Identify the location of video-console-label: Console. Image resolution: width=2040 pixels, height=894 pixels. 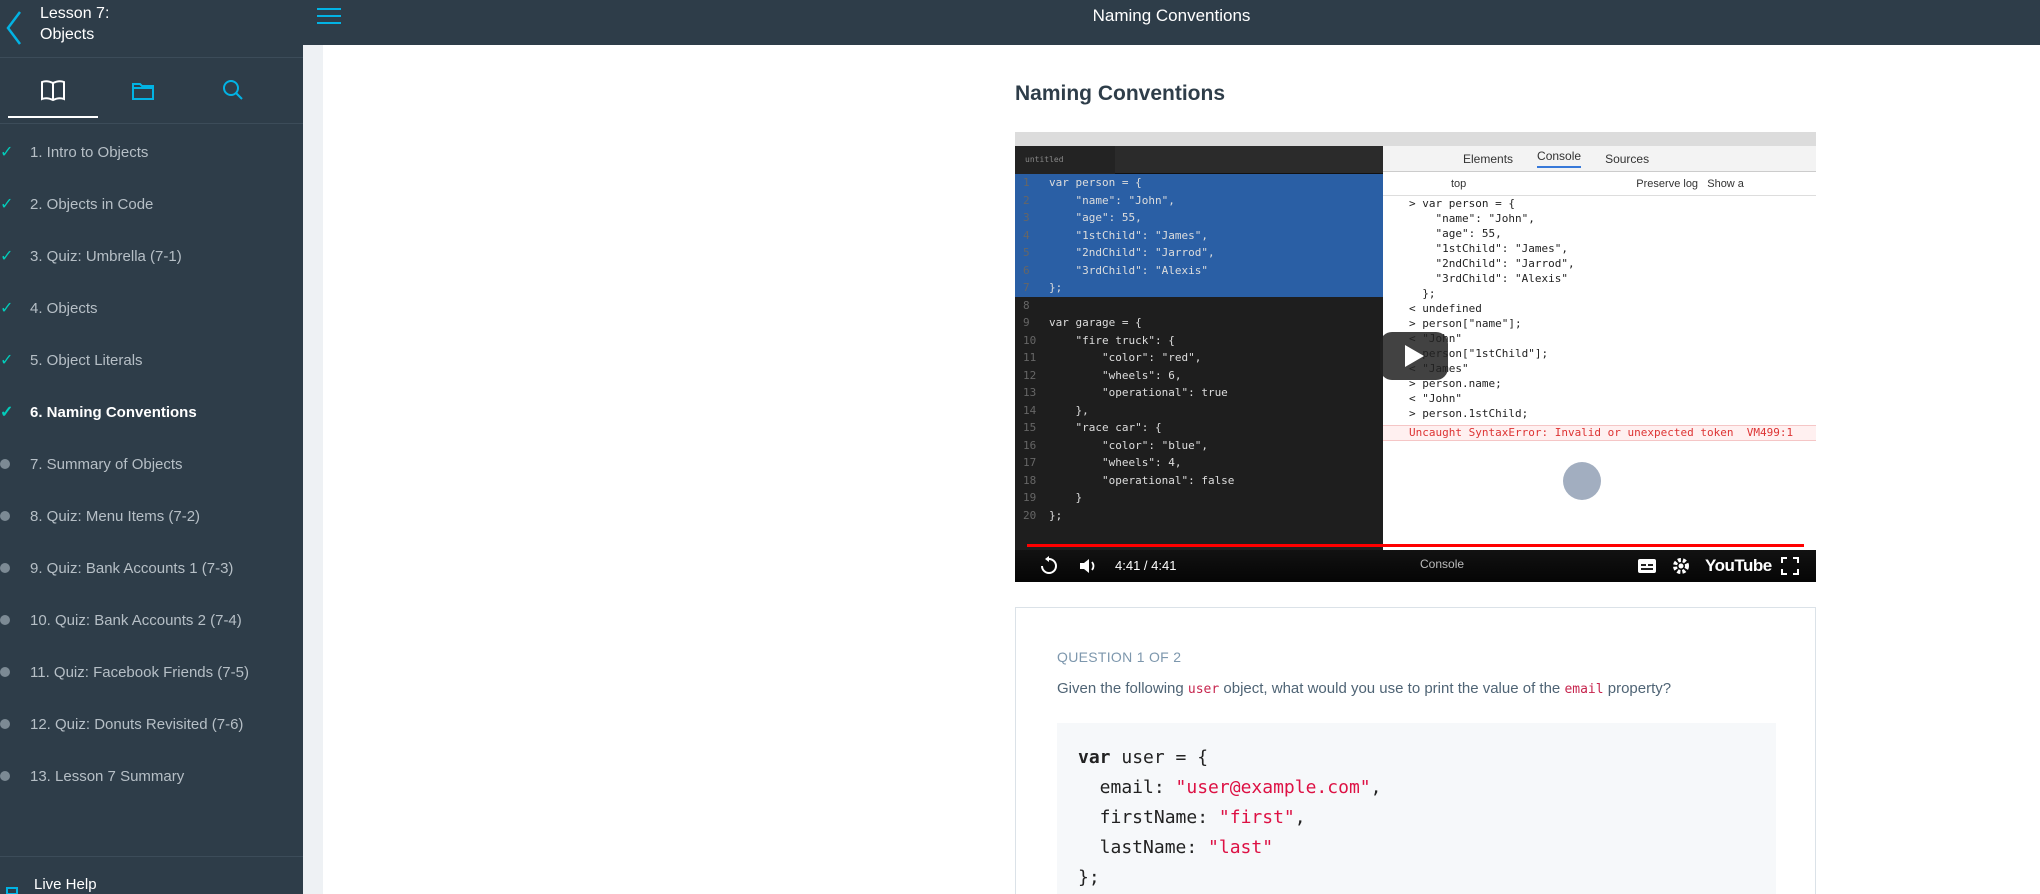
(1442, 564).